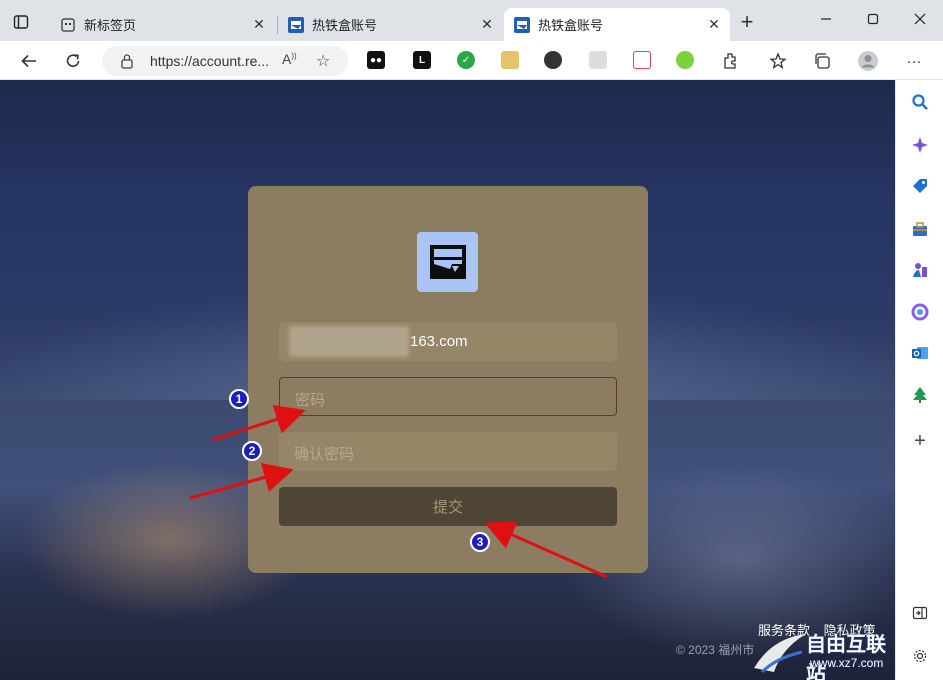 The image size is (943, 680). I want to click on address-bar: https://account.re... A)) ☆, so click(225, 61).